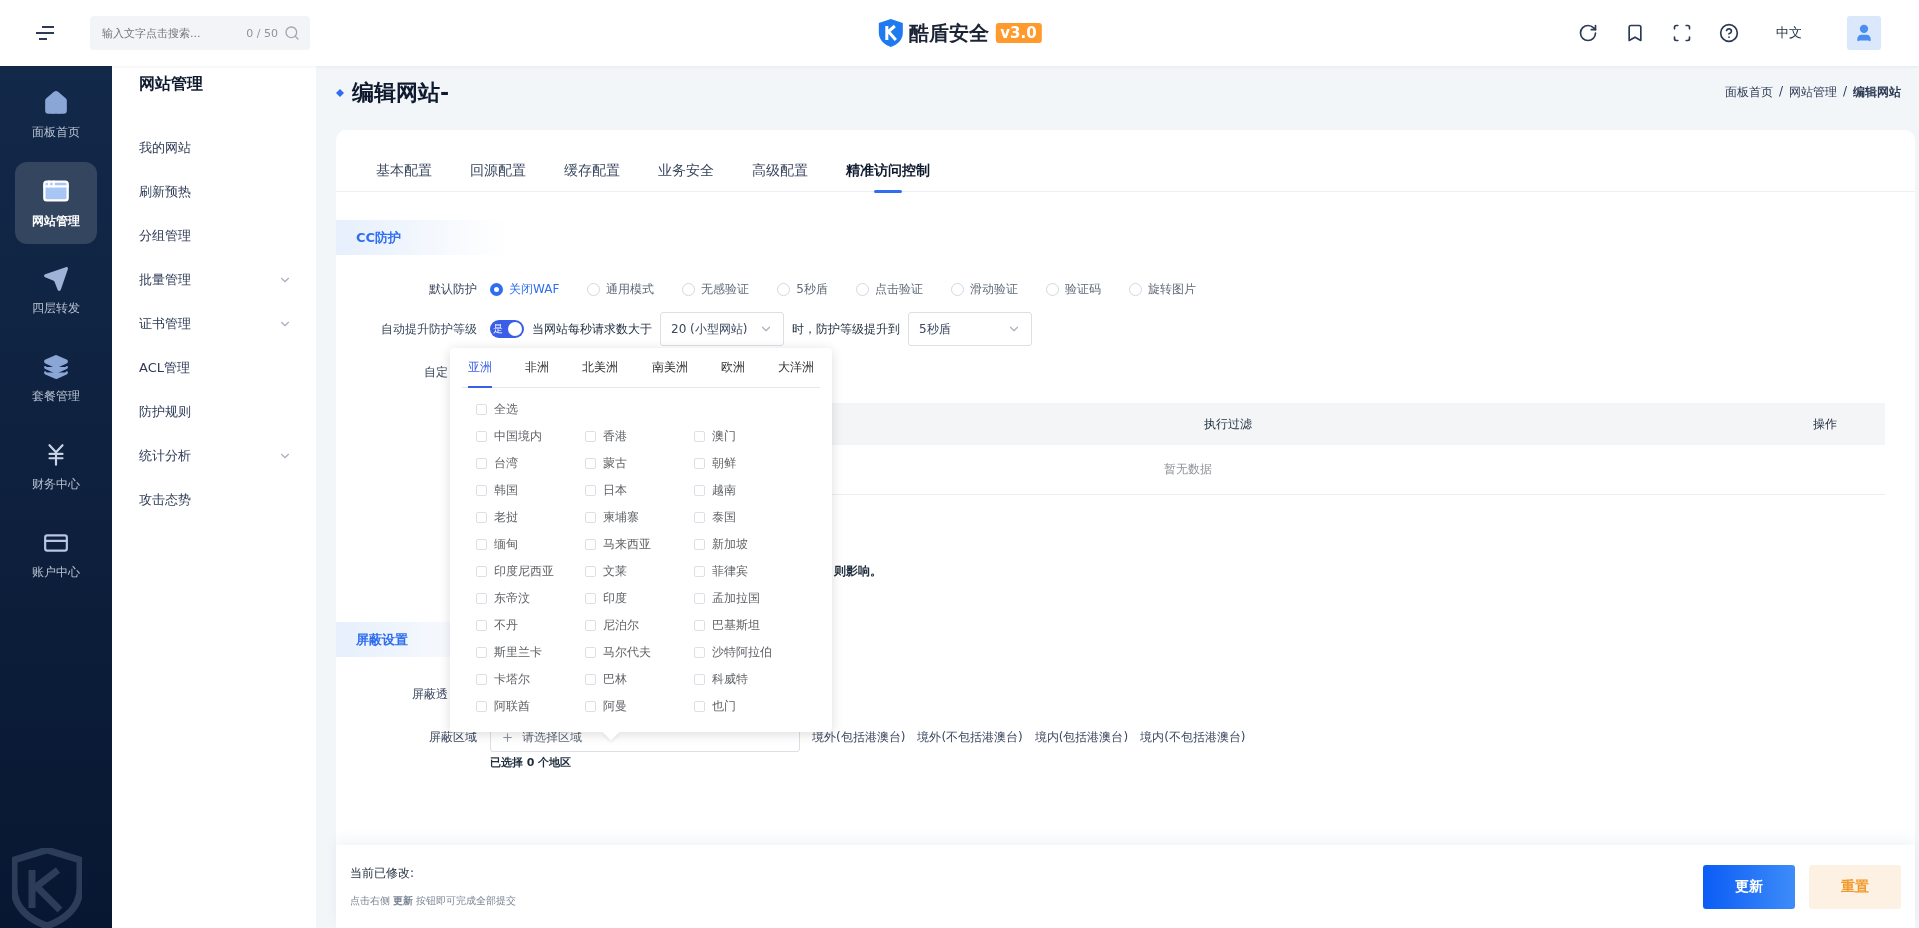  Describe the element at coordinates (757, 652) in the screenshot. I see `region-checkbox: 沙特阿拉伯` at that location.